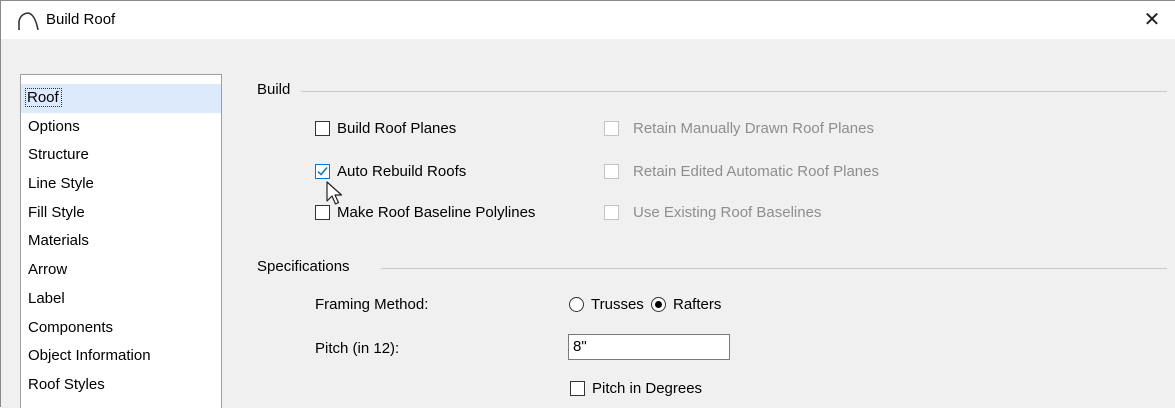 The image size is (1175, 408). Describe the element at coordinates (48, 270) in the screenshot. I see `sidebar-item-label: Arrow` at that location.